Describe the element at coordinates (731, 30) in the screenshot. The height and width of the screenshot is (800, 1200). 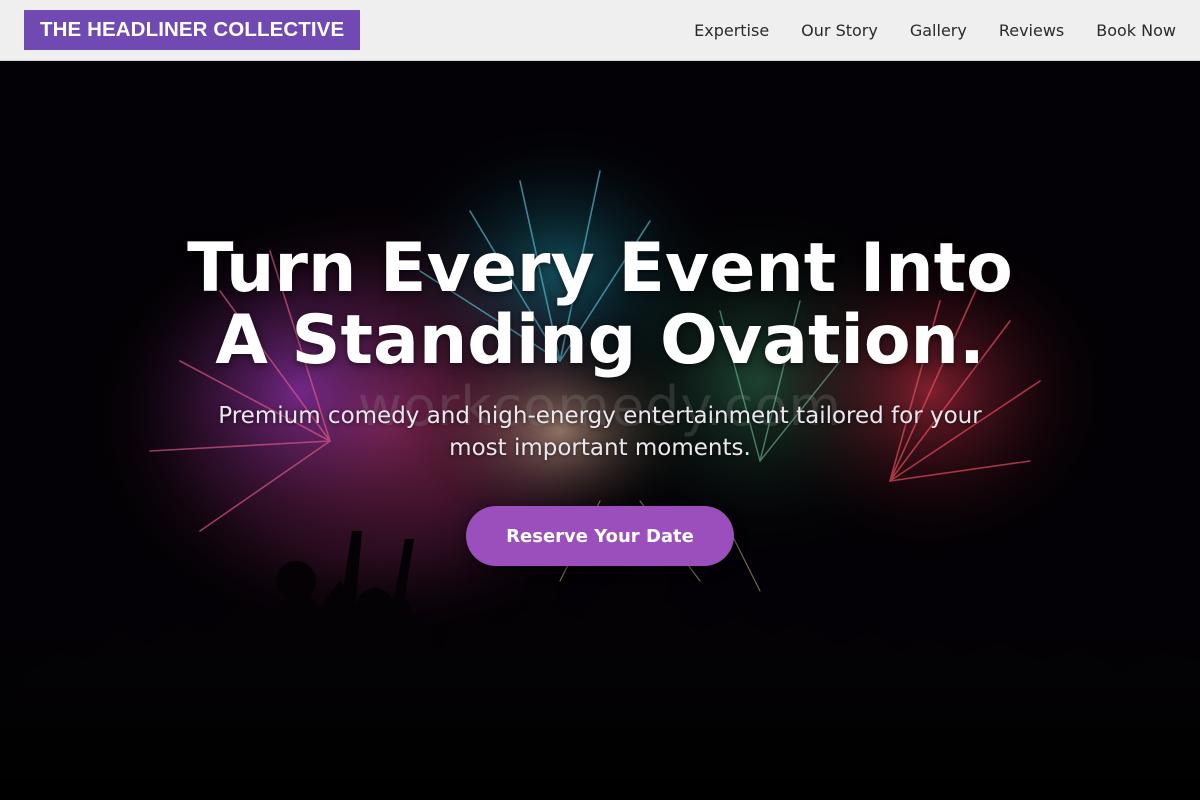
I see `nav-link-expertise: Expertise` at that location.